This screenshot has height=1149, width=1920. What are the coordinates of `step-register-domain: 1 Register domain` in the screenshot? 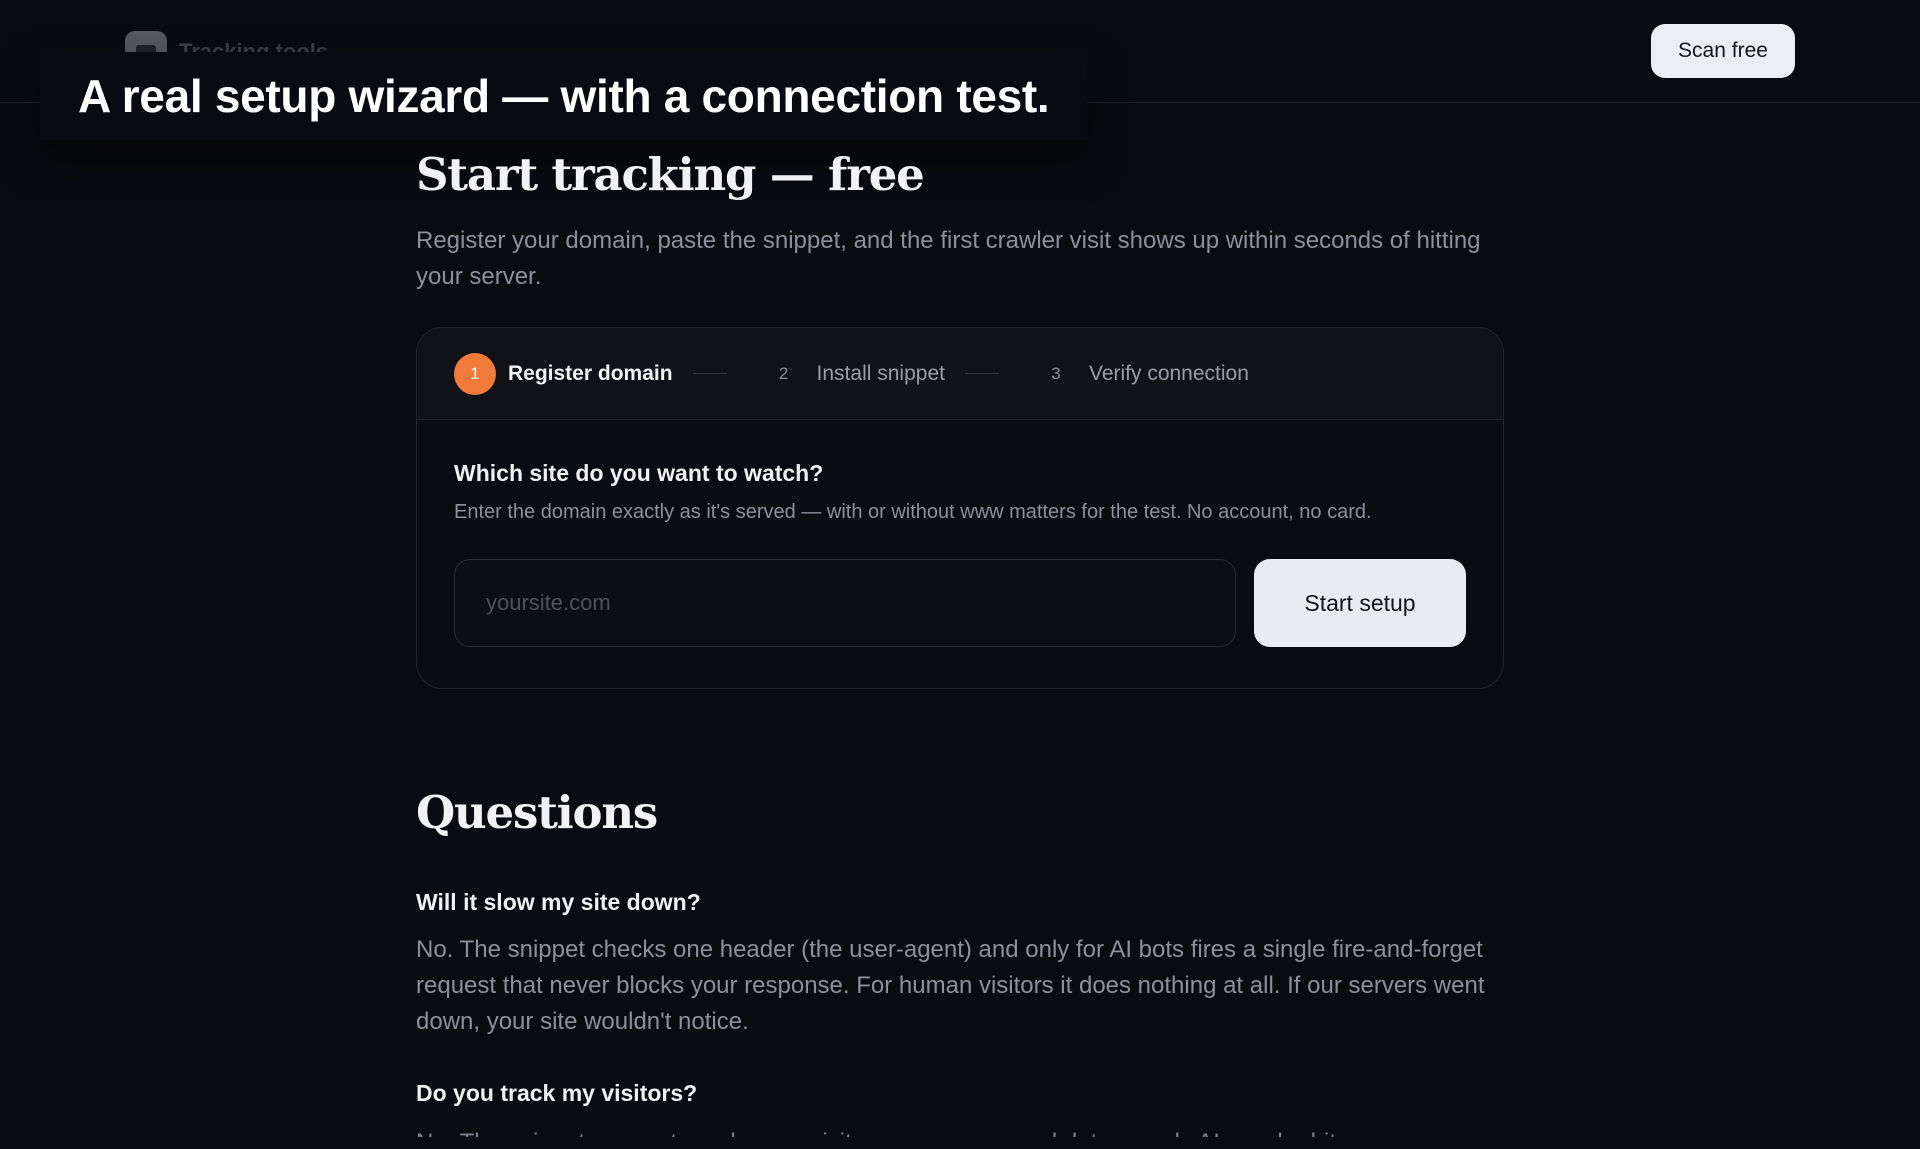 It's located at (563, 373).